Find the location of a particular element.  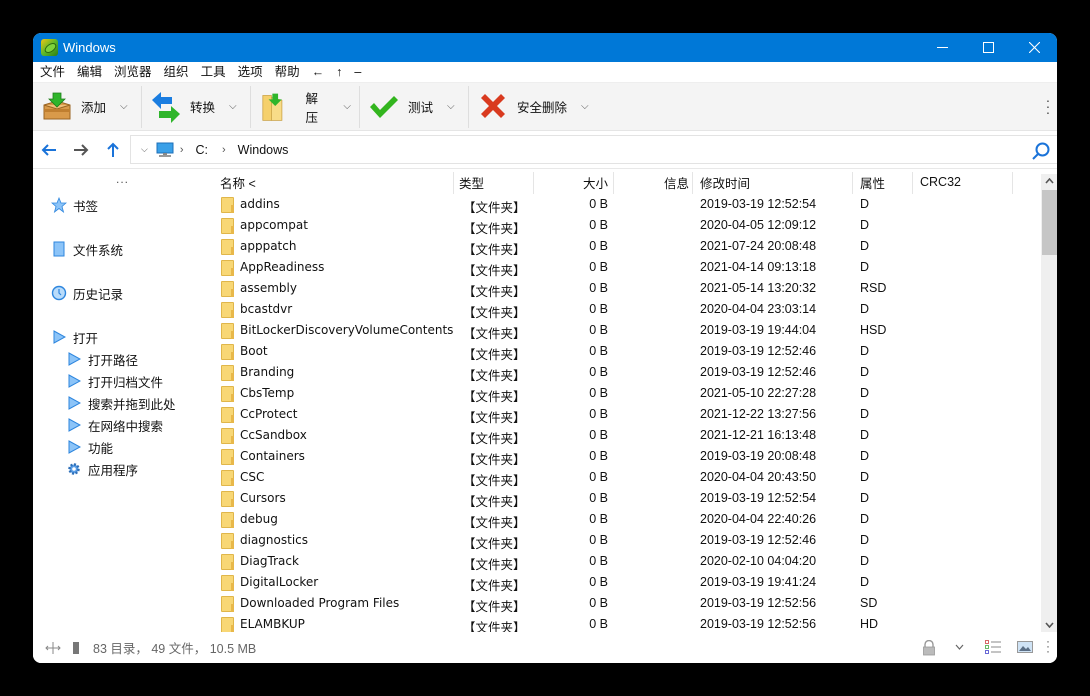

menu-browser: 浏览器 is located at coordinates (136, 72).